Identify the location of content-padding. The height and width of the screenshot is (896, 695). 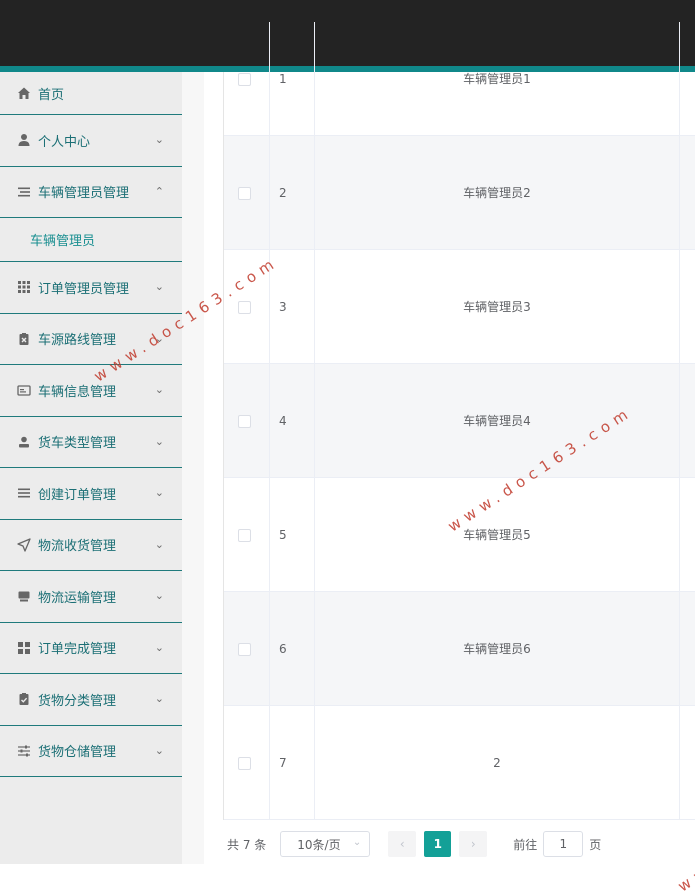
(213, 468).